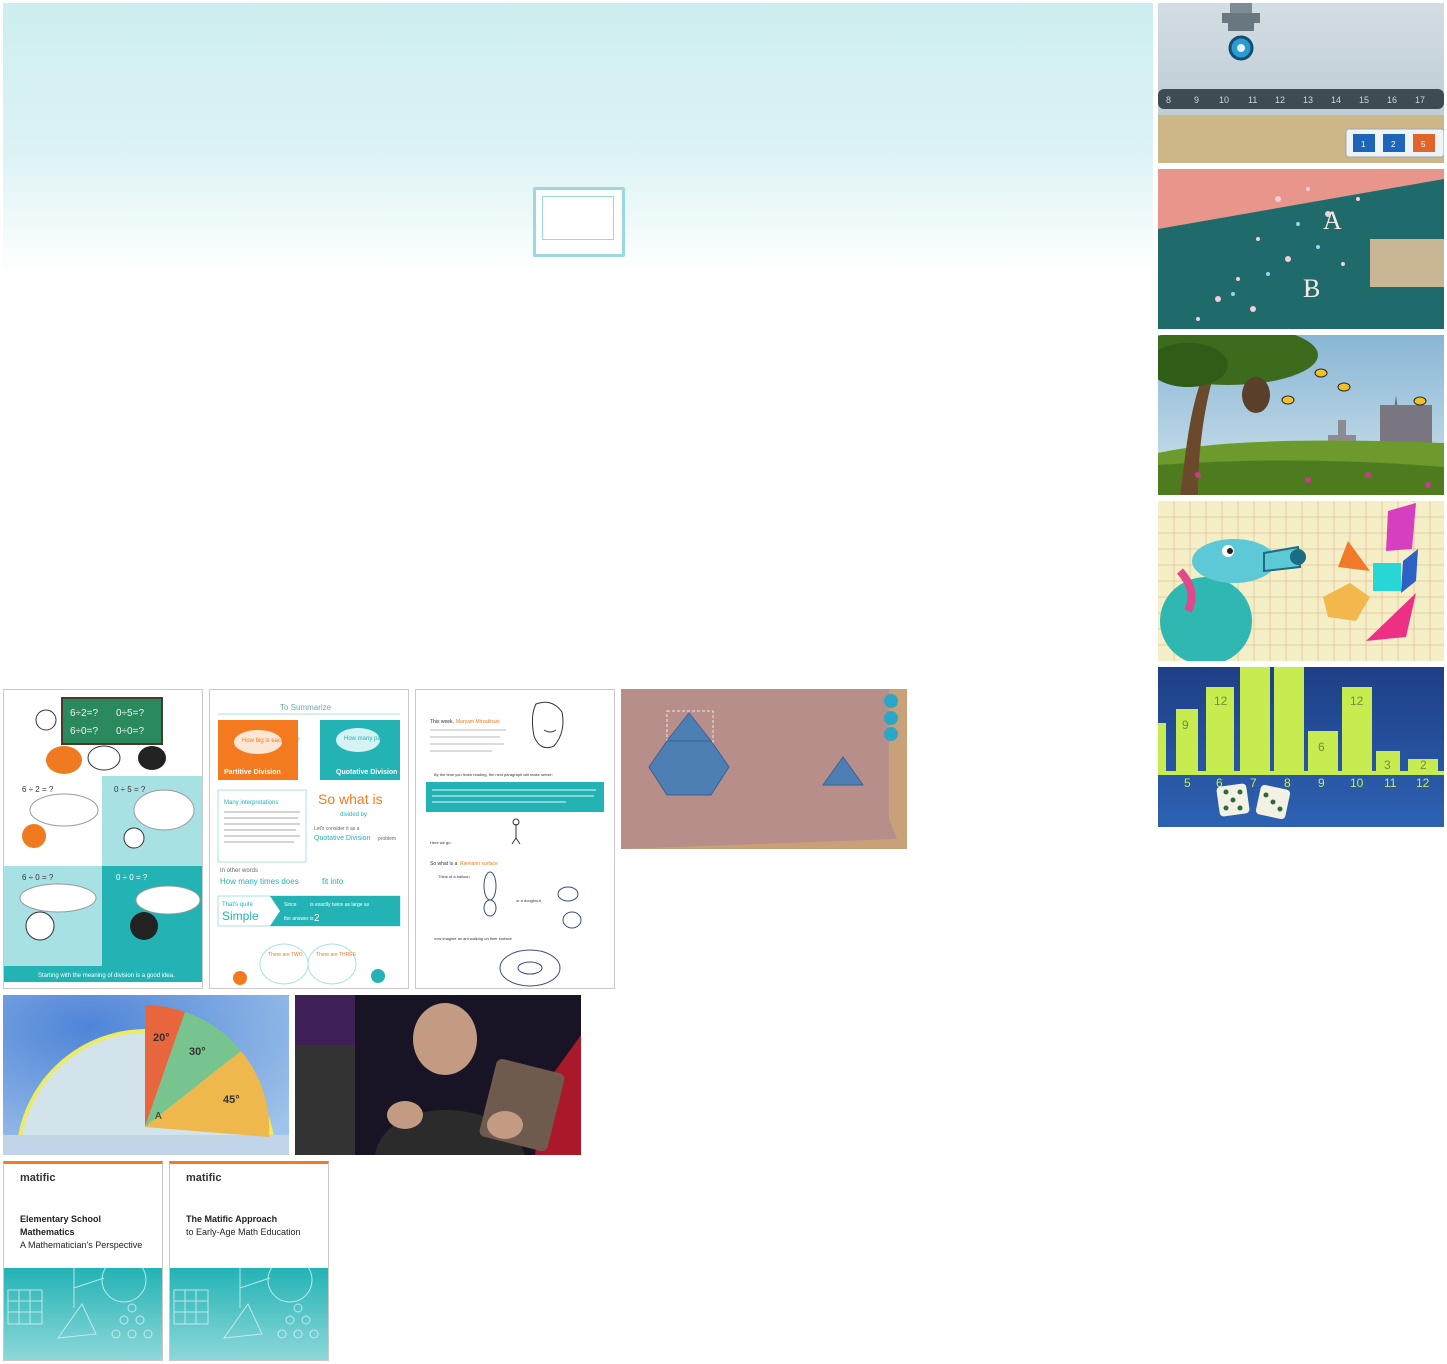  Describe the element at coordinates (1332, 220) in the screenshot. I see `label-a: A` at that location.